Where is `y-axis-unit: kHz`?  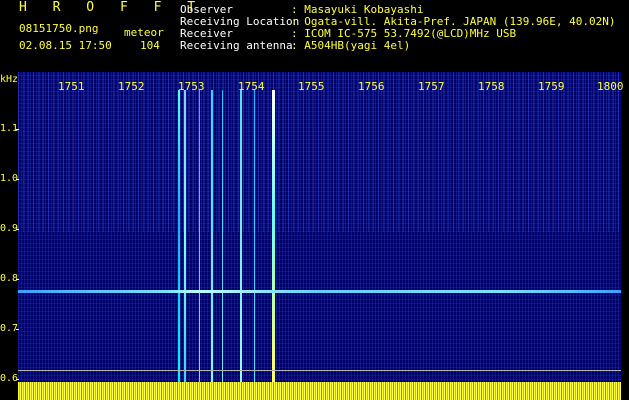
y-axis-unit: kHz is located at coordinates (9, 79).